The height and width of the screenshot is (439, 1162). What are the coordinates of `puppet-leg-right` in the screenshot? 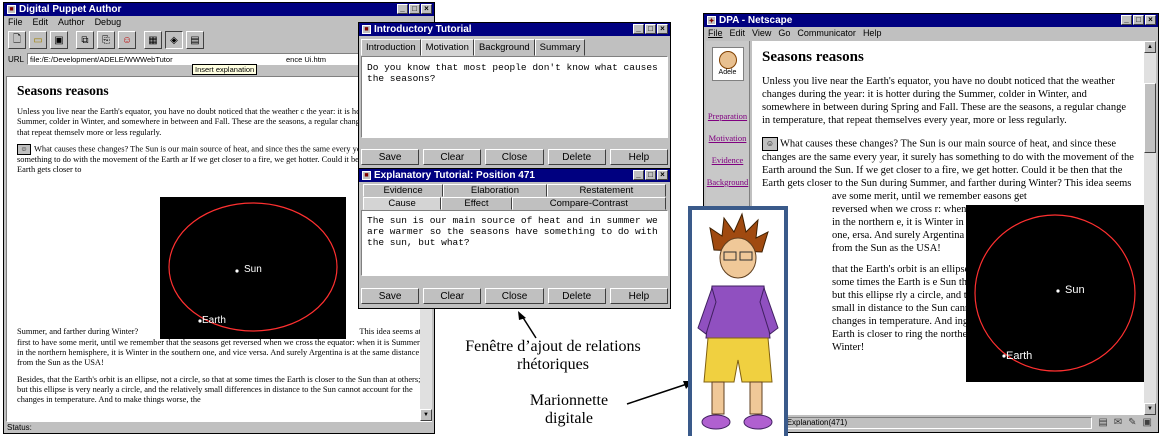 It's located at (756, 398).